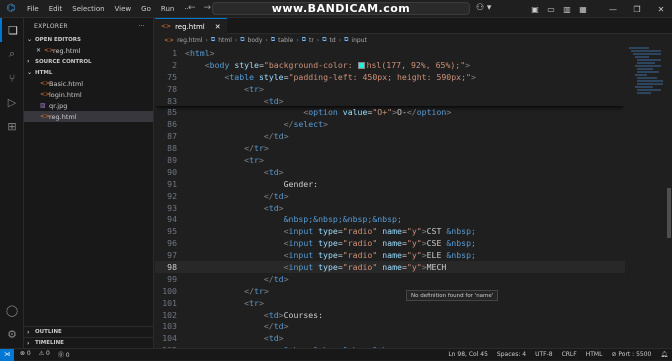  I want to click on code-token: input, so click(301, 255).